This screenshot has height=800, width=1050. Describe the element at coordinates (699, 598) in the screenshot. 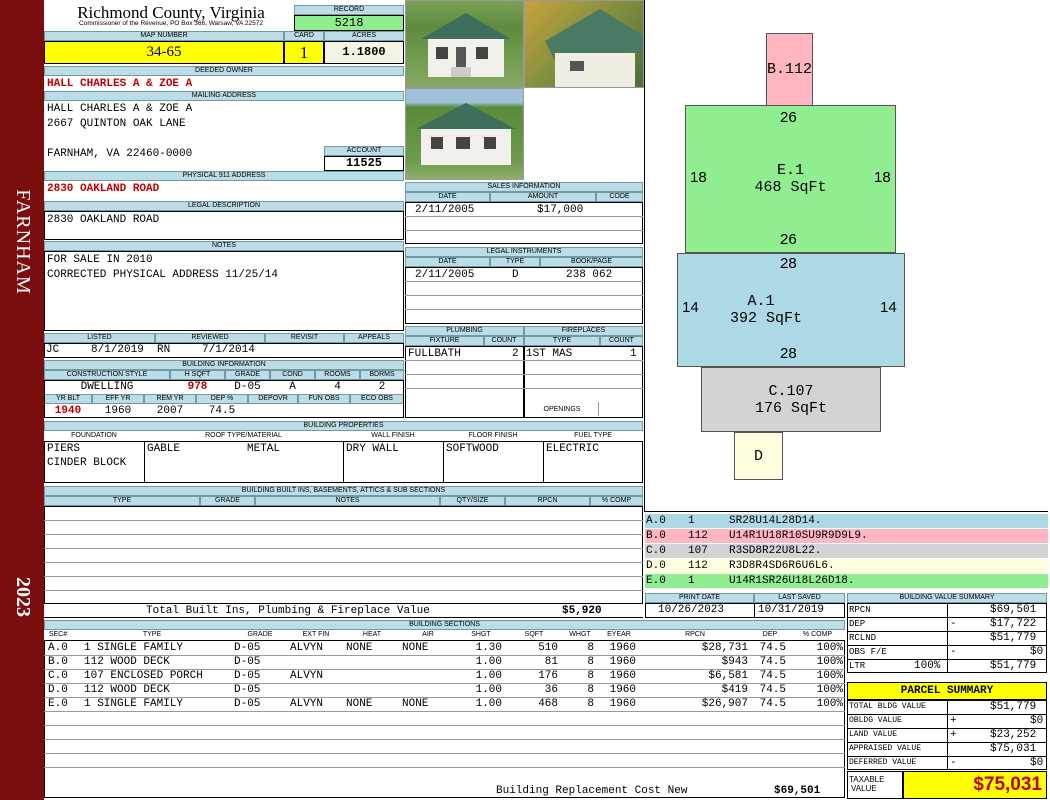

I see `print-date-label: PRINT DATE` at that location.